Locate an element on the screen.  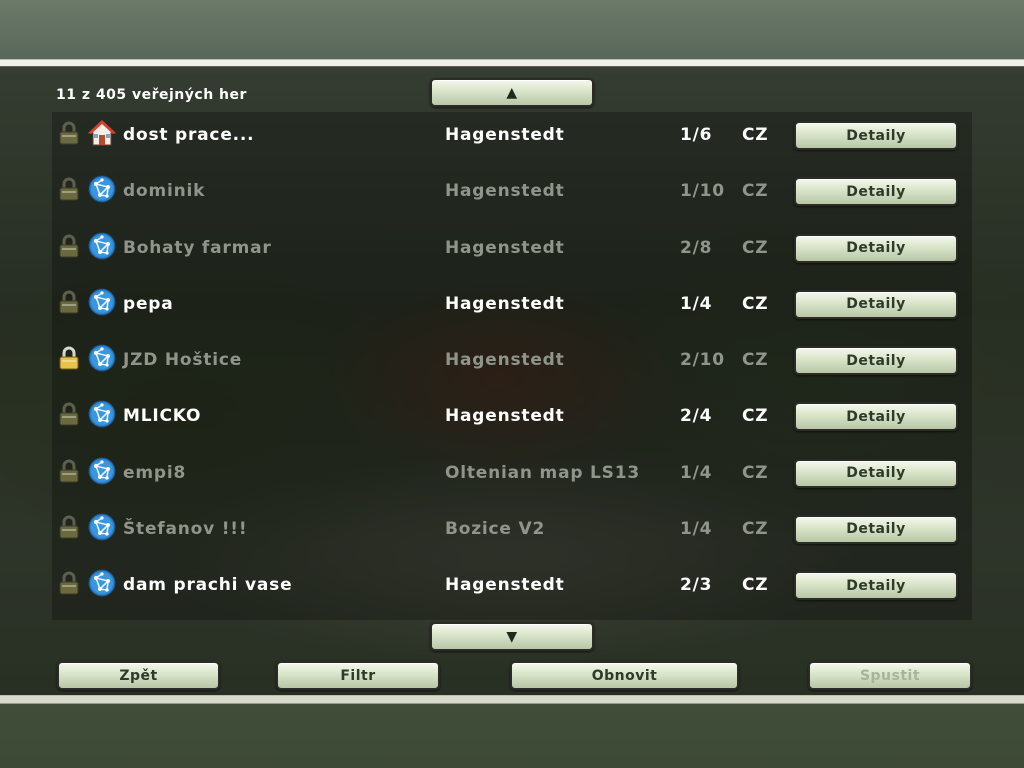
server-row: Štefanov !!! Bozice V2 1/4 CZ Detaily is located at coordinates (512, 533).